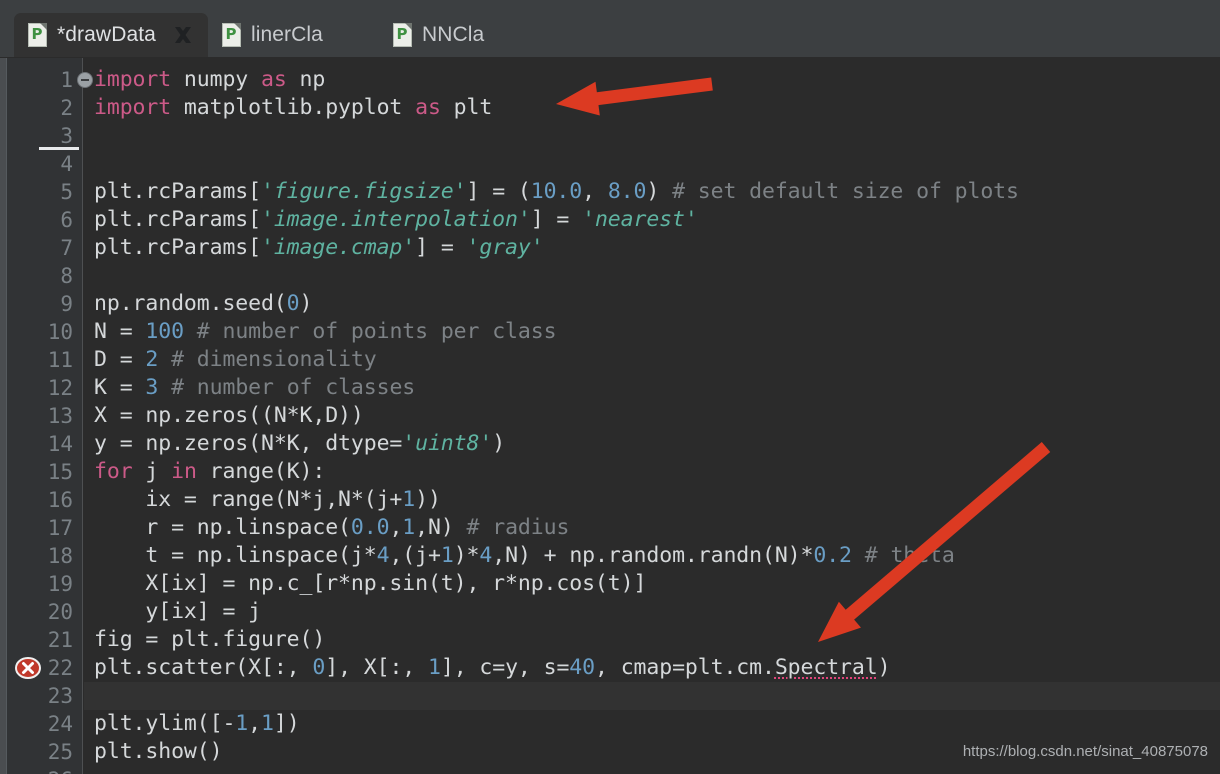 The width and height of the screenshot is (1220, 774). Describe the element at coordinates (111, 35) in the screenshot. I see `tab-drawData: P *drawData` at that location.